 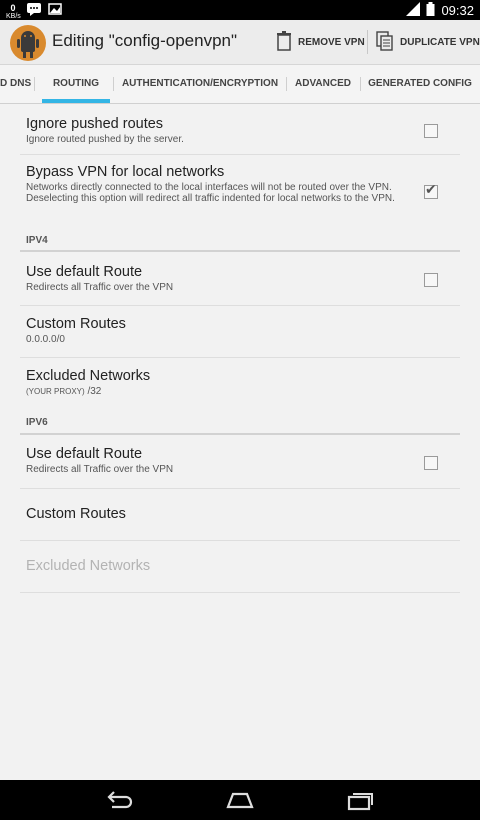 I want to click on network-speed-indicator: 0 KB/s, so click(x=13, y=11).